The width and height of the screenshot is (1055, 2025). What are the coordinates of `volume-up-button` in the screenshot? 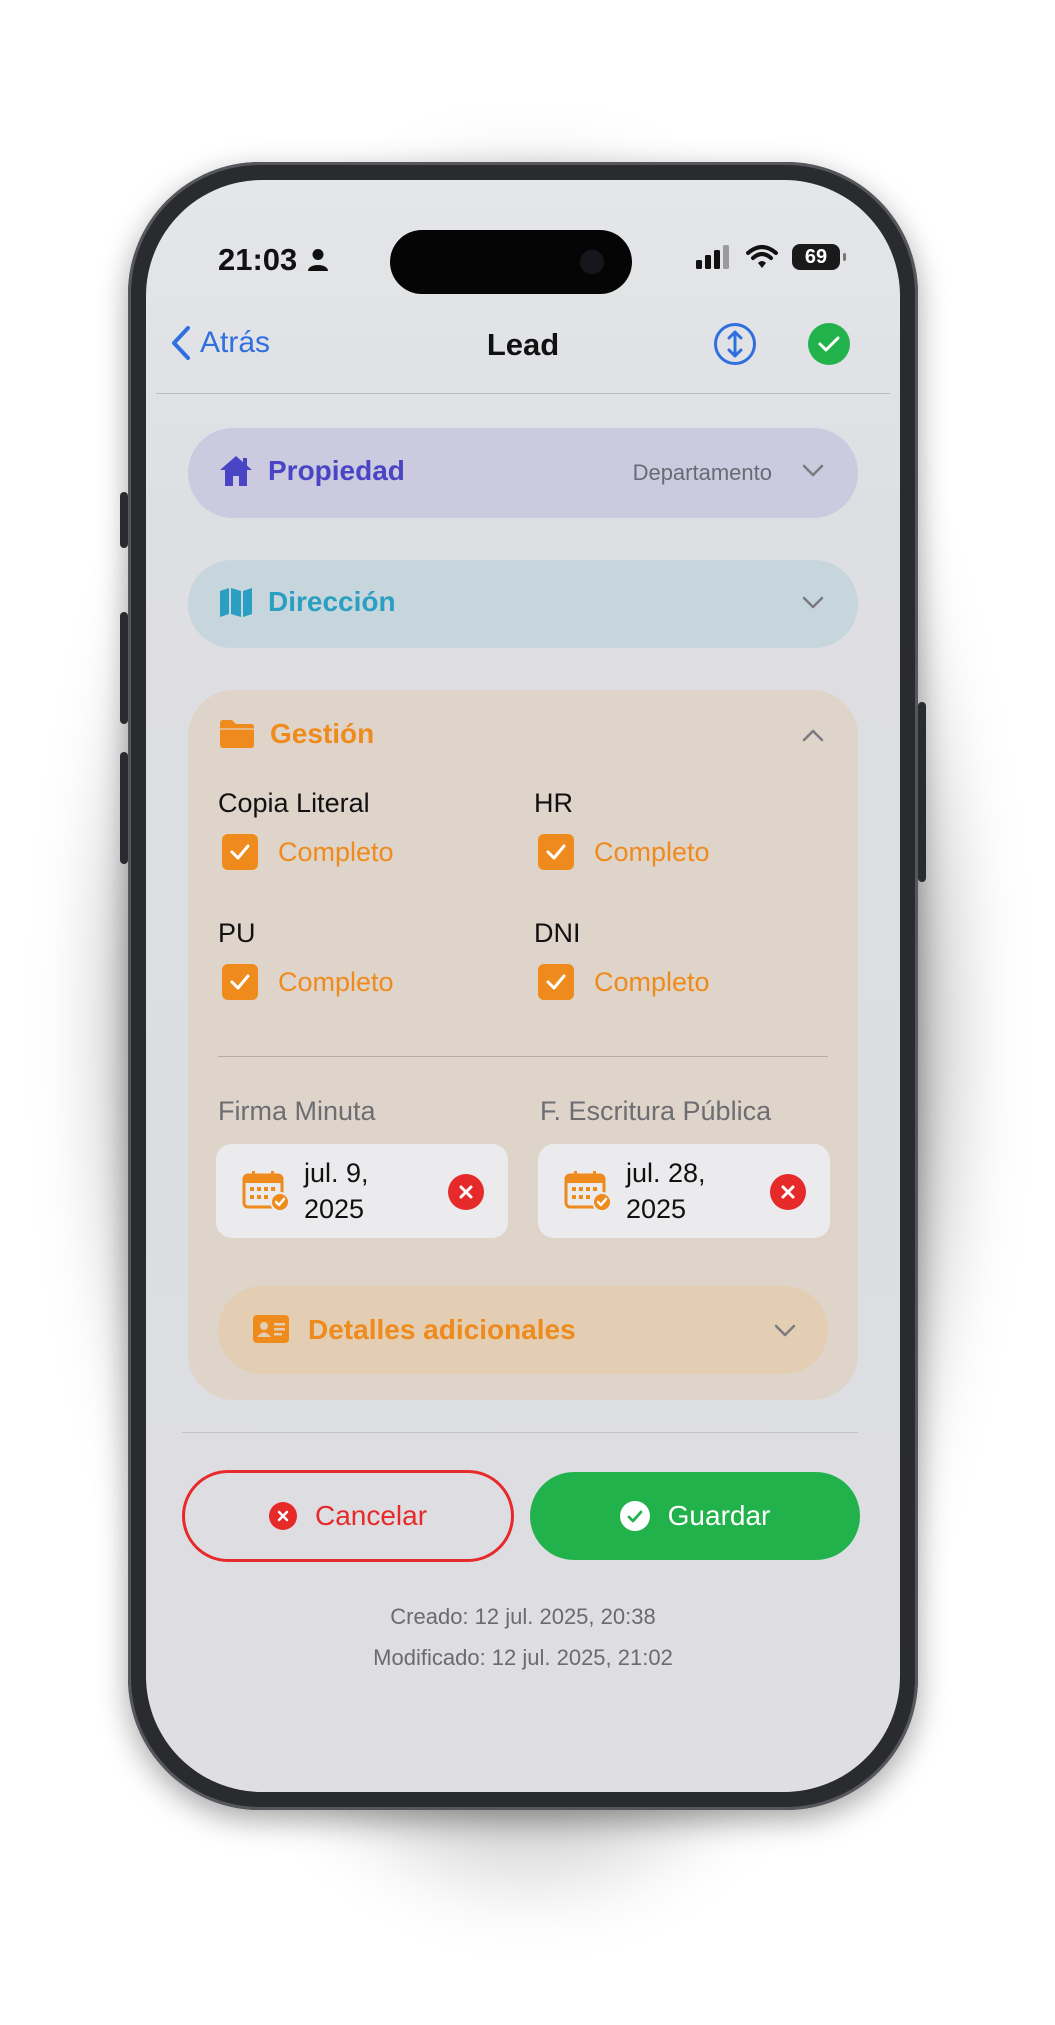 It's located at (124, 668).